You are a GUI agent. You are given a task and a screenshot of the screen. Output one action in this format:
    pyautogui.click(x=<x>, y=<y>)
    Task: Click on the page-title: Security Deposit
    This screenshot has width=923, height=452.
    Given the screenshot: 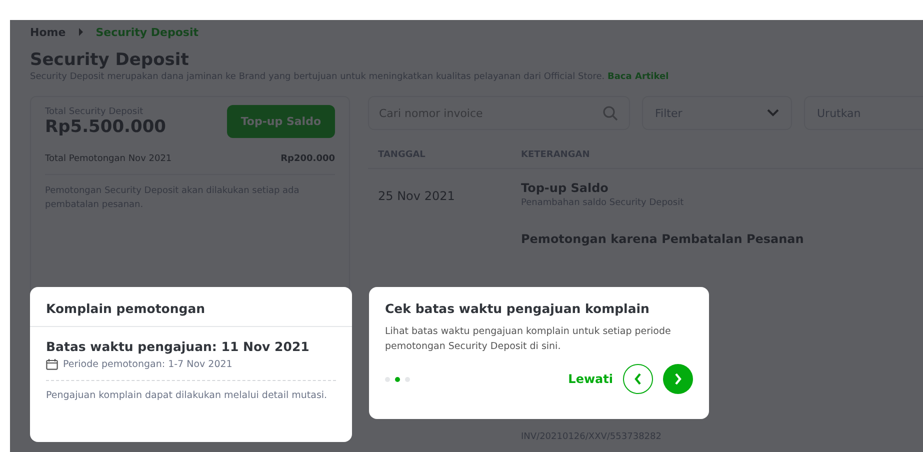 What is the action you would take?
    pyautogui.click(x=110, y=60)
    